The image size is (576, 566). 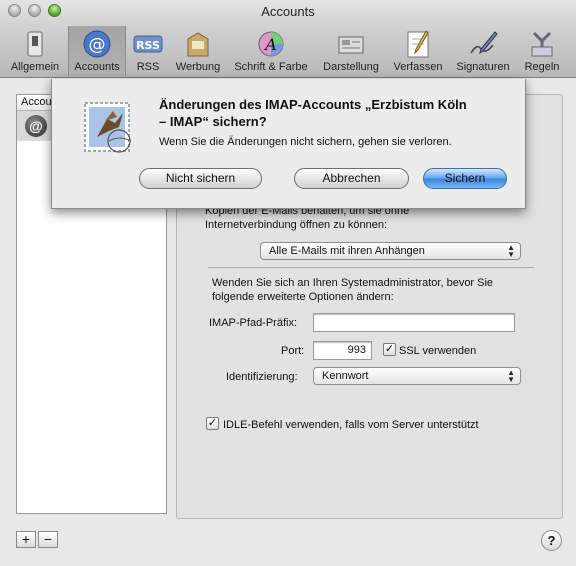 What do you see at coordinates (351, 178) in the screenshot?
I see `cancel-button: Abbrechen` at bounding box center [351, 178].